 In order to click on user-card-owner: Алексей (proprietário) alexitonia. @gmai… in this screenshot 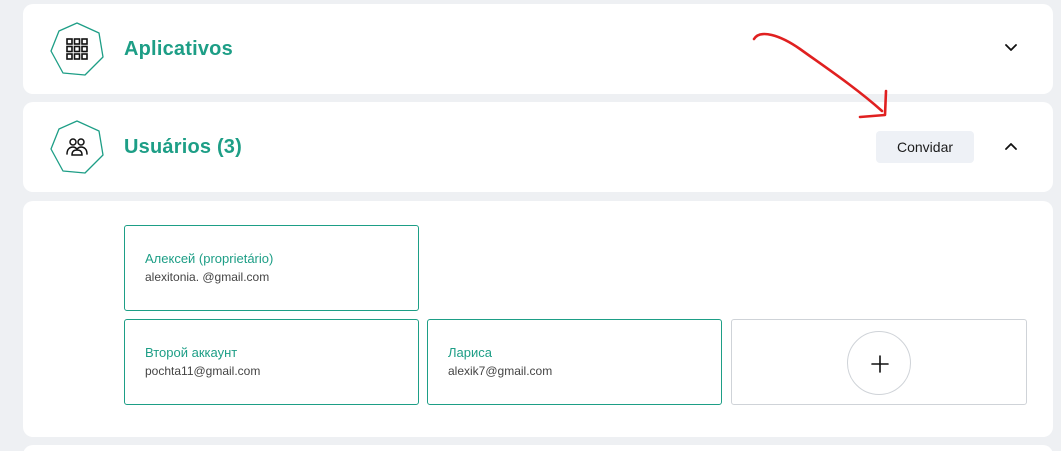, I will do `click(271, 268)`.